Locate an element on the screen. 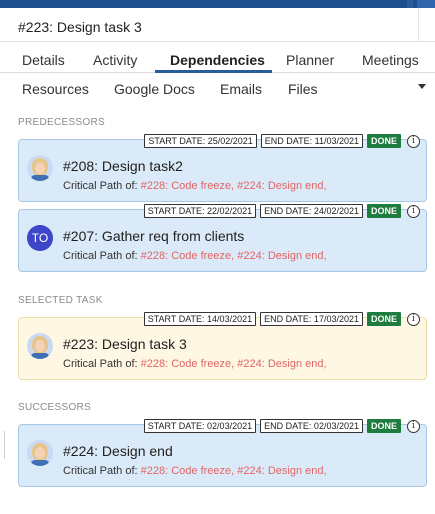 The height and width of the screenshot is (514, 435). tab-details: Details is located at coordinates (43, 60).